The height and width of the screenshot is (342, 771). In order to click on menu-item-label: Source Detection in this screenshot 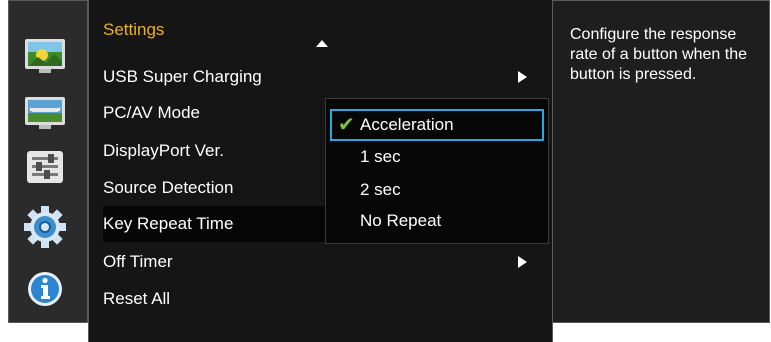, I will do `click(168, 187)`.